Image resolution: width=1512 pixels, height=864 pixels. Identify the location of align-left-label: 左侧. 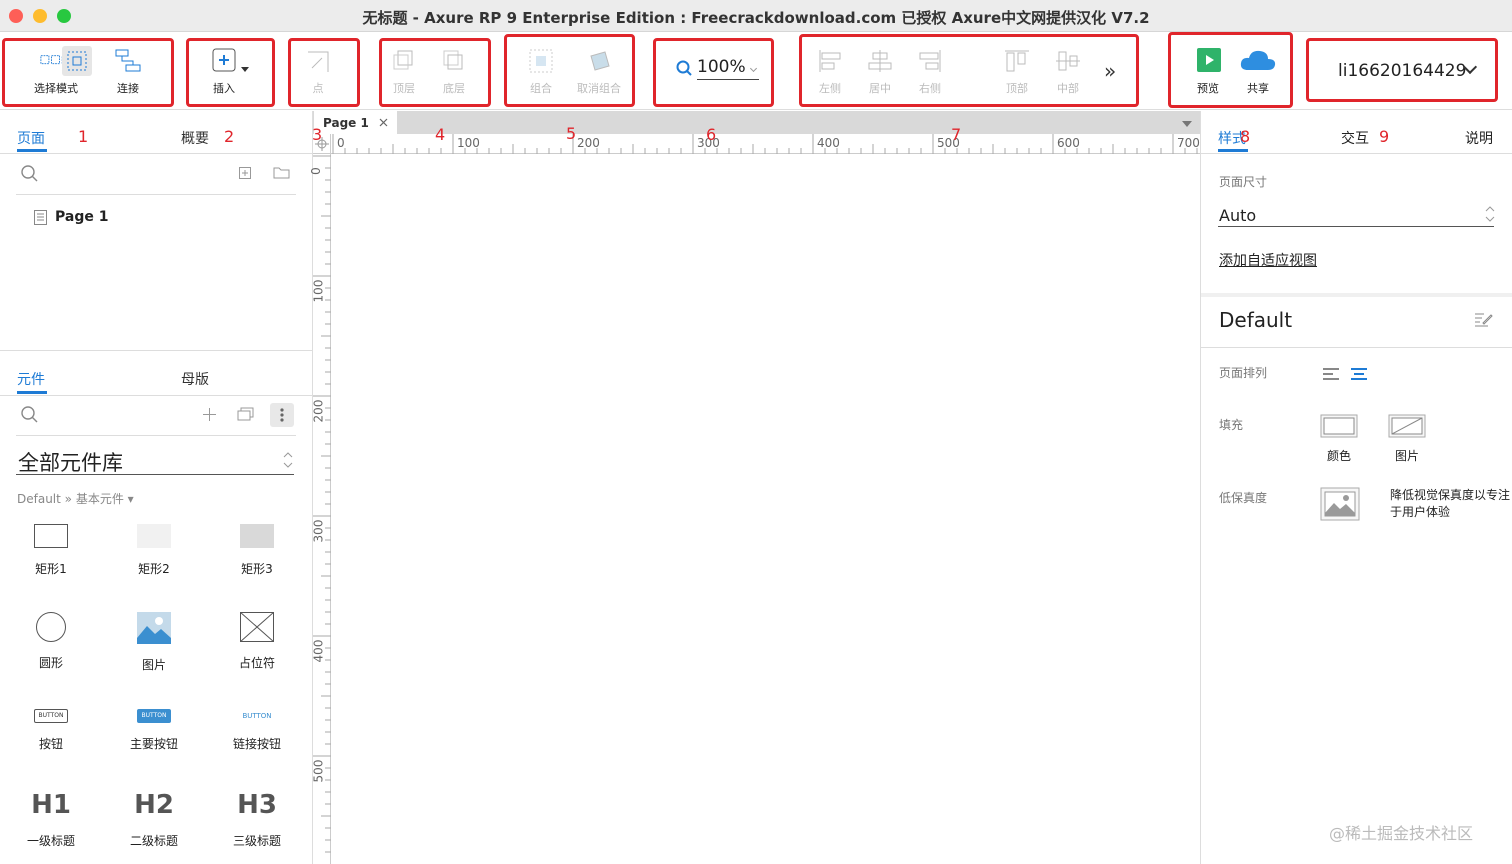
(830, 88).